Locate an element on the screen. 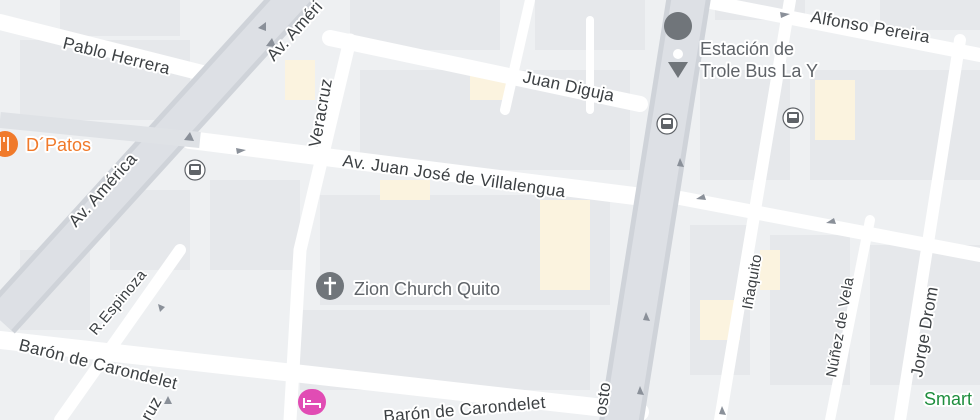  poi-label-estacion-line1: Estación de is located at coordinates (747, 49).